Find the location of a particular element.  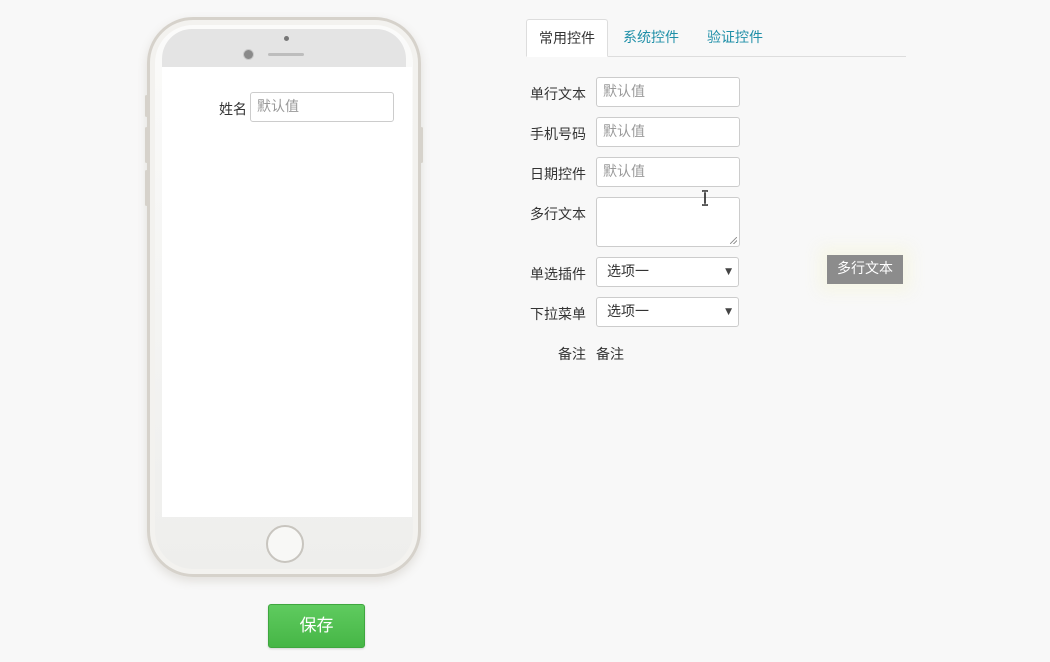

phone-sensor-icon is located at coordinates (286, 38).